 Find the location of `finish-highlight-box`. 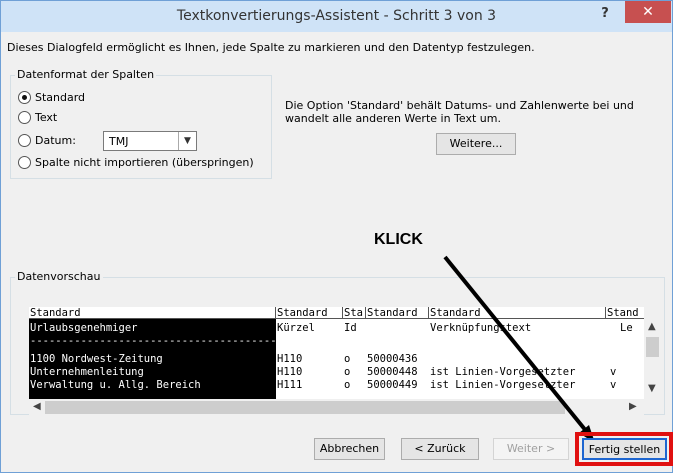

finish-highlight-box is located at coordinates (624, 449).